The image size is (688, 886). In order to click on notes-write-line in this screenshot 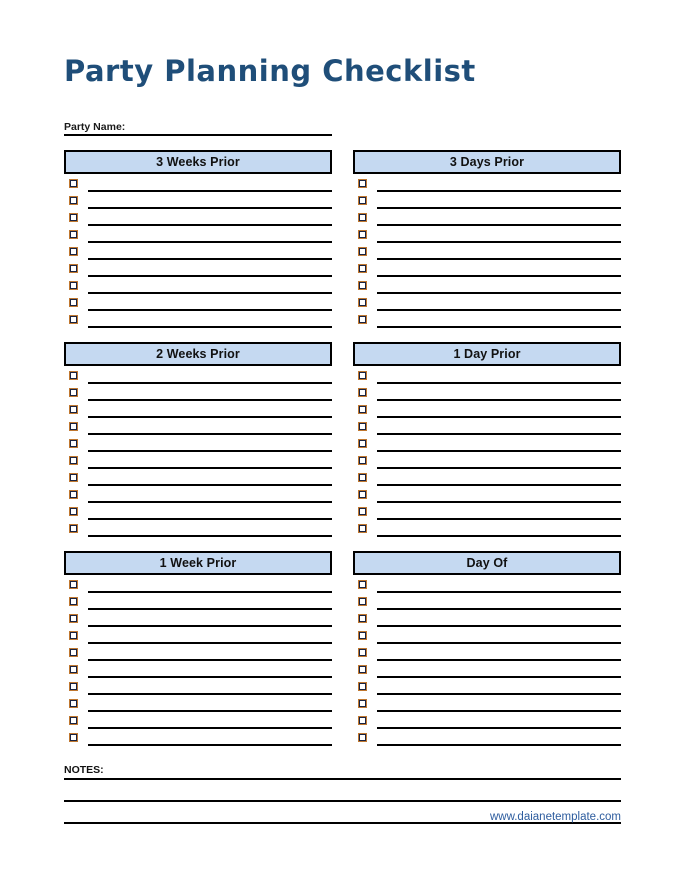, I will do `click(342, 791)`.